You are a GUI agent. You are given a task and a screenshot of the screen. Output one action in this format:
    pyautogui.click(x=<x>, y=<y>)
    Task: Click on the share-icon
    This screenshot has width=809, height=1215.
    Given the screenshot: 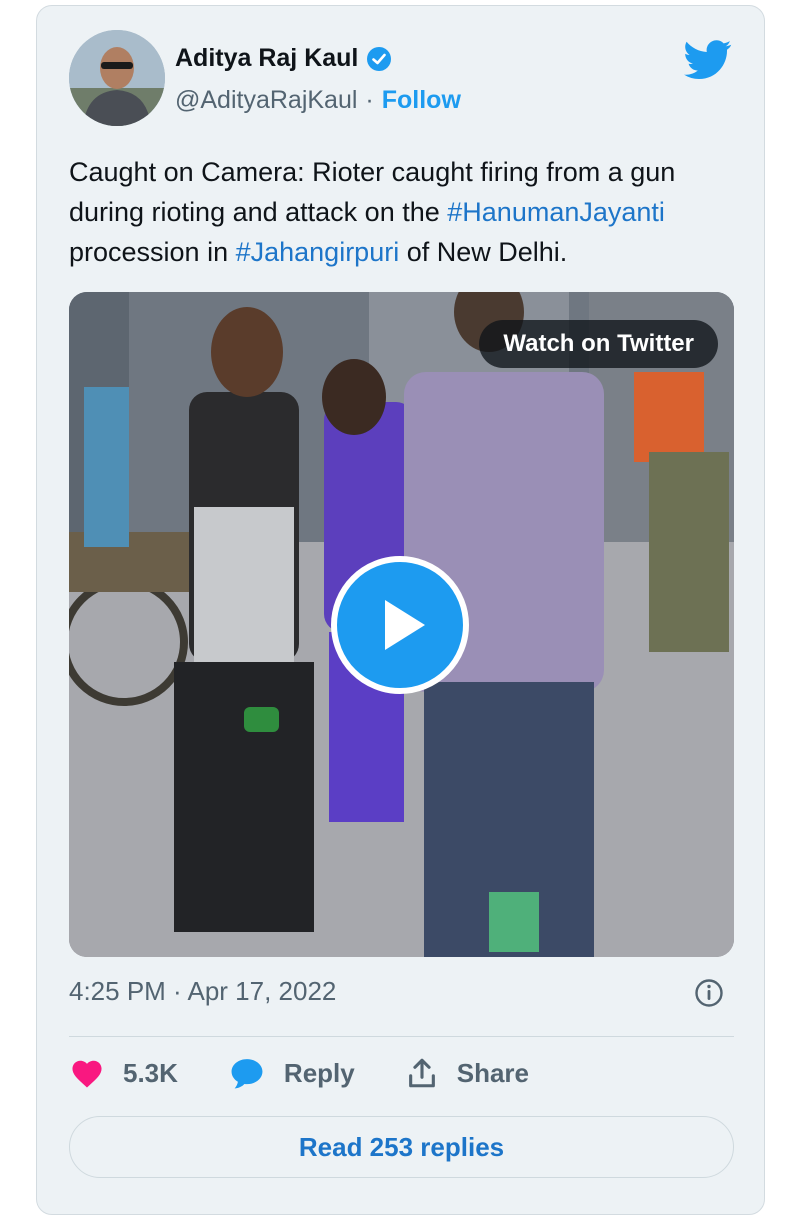 What is the action you would take?
    pyautogui.click(x=421, y=1073)
    